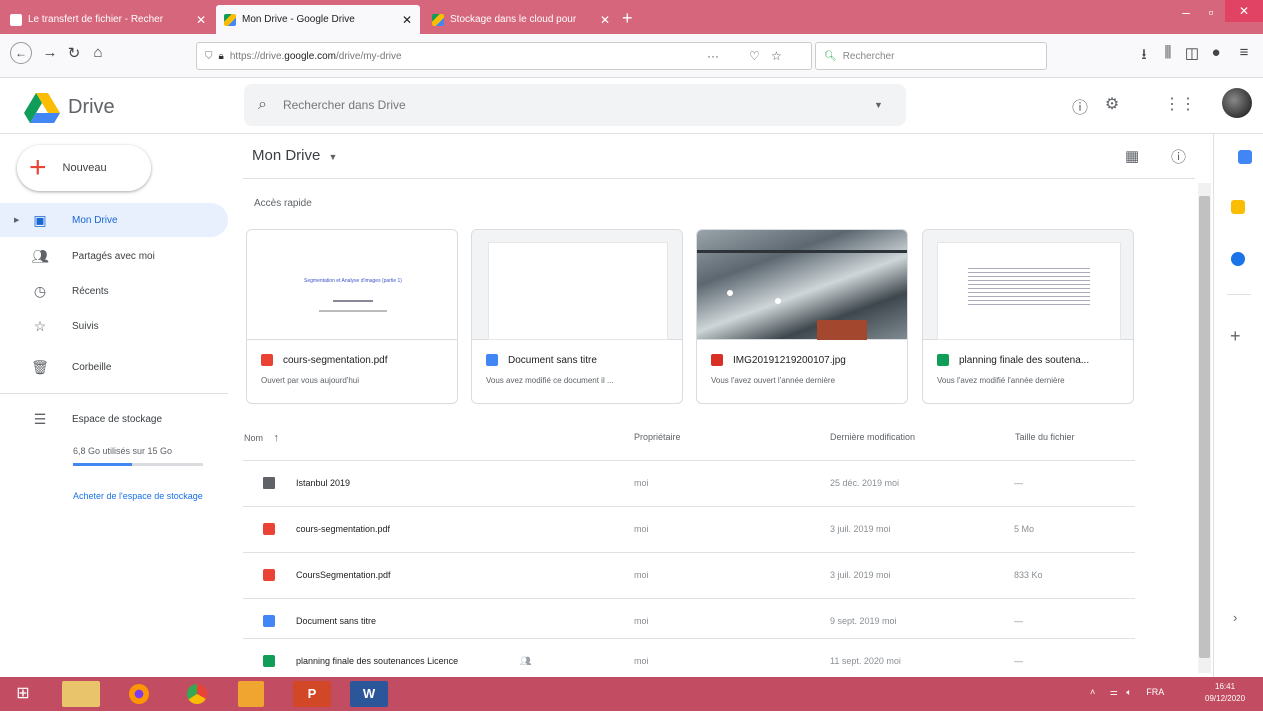  Describe the element at coordinates (860, 529) in the screenshot. I see `file-modified: 3 juil. 2019 moi` at that location.